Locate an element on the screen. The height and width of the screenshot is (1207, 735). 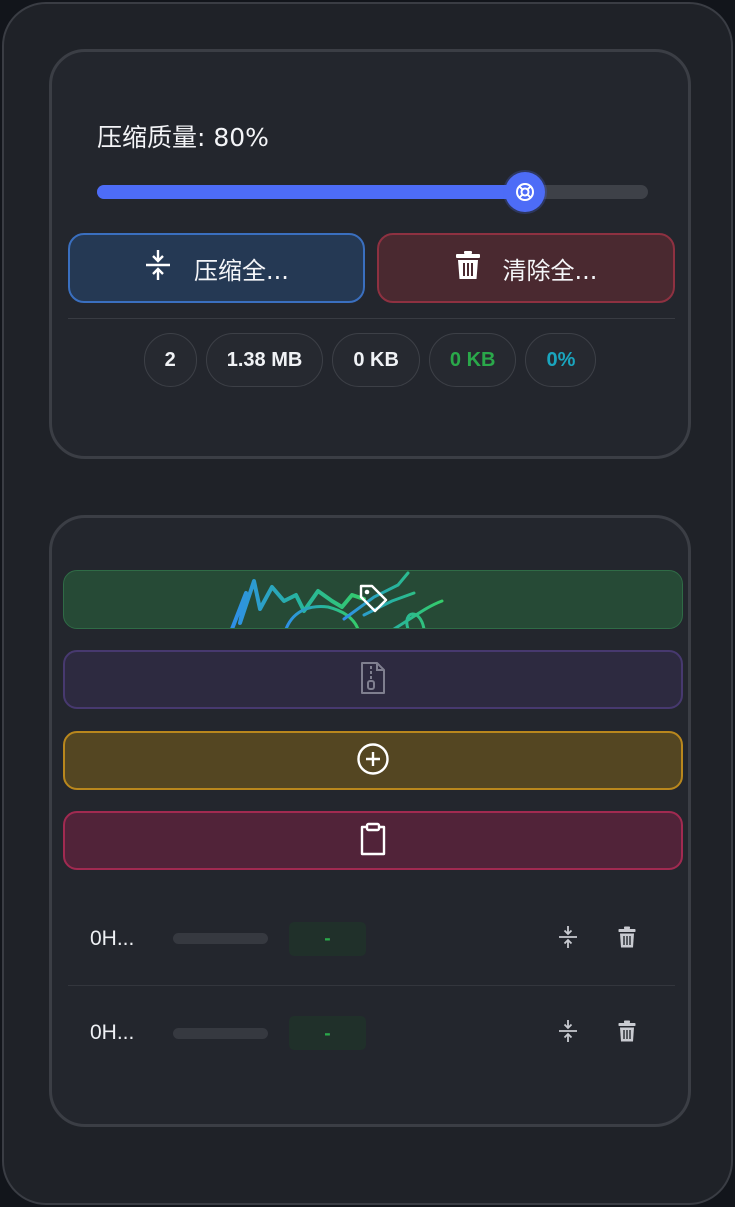
image-drop-zone is located at coordinates (373, 599).